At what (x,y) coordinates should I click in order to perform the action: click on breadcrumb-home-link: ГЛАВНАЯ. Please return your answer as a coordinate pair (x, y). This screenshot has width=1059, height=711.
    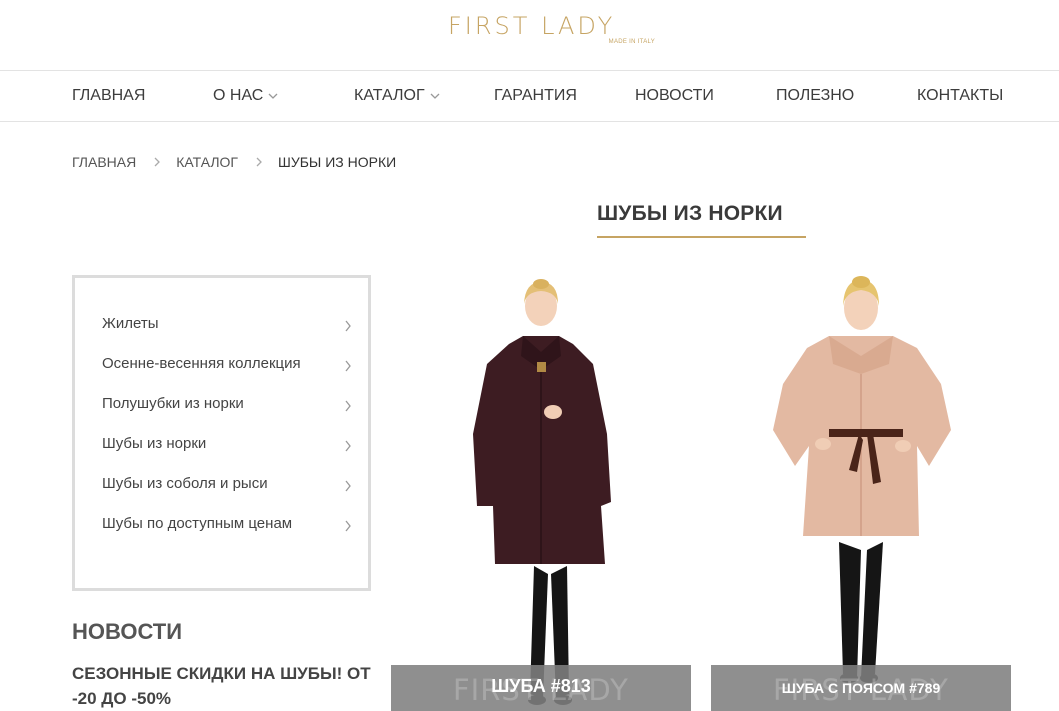
    Looking at the image, I should click on (104, 162).